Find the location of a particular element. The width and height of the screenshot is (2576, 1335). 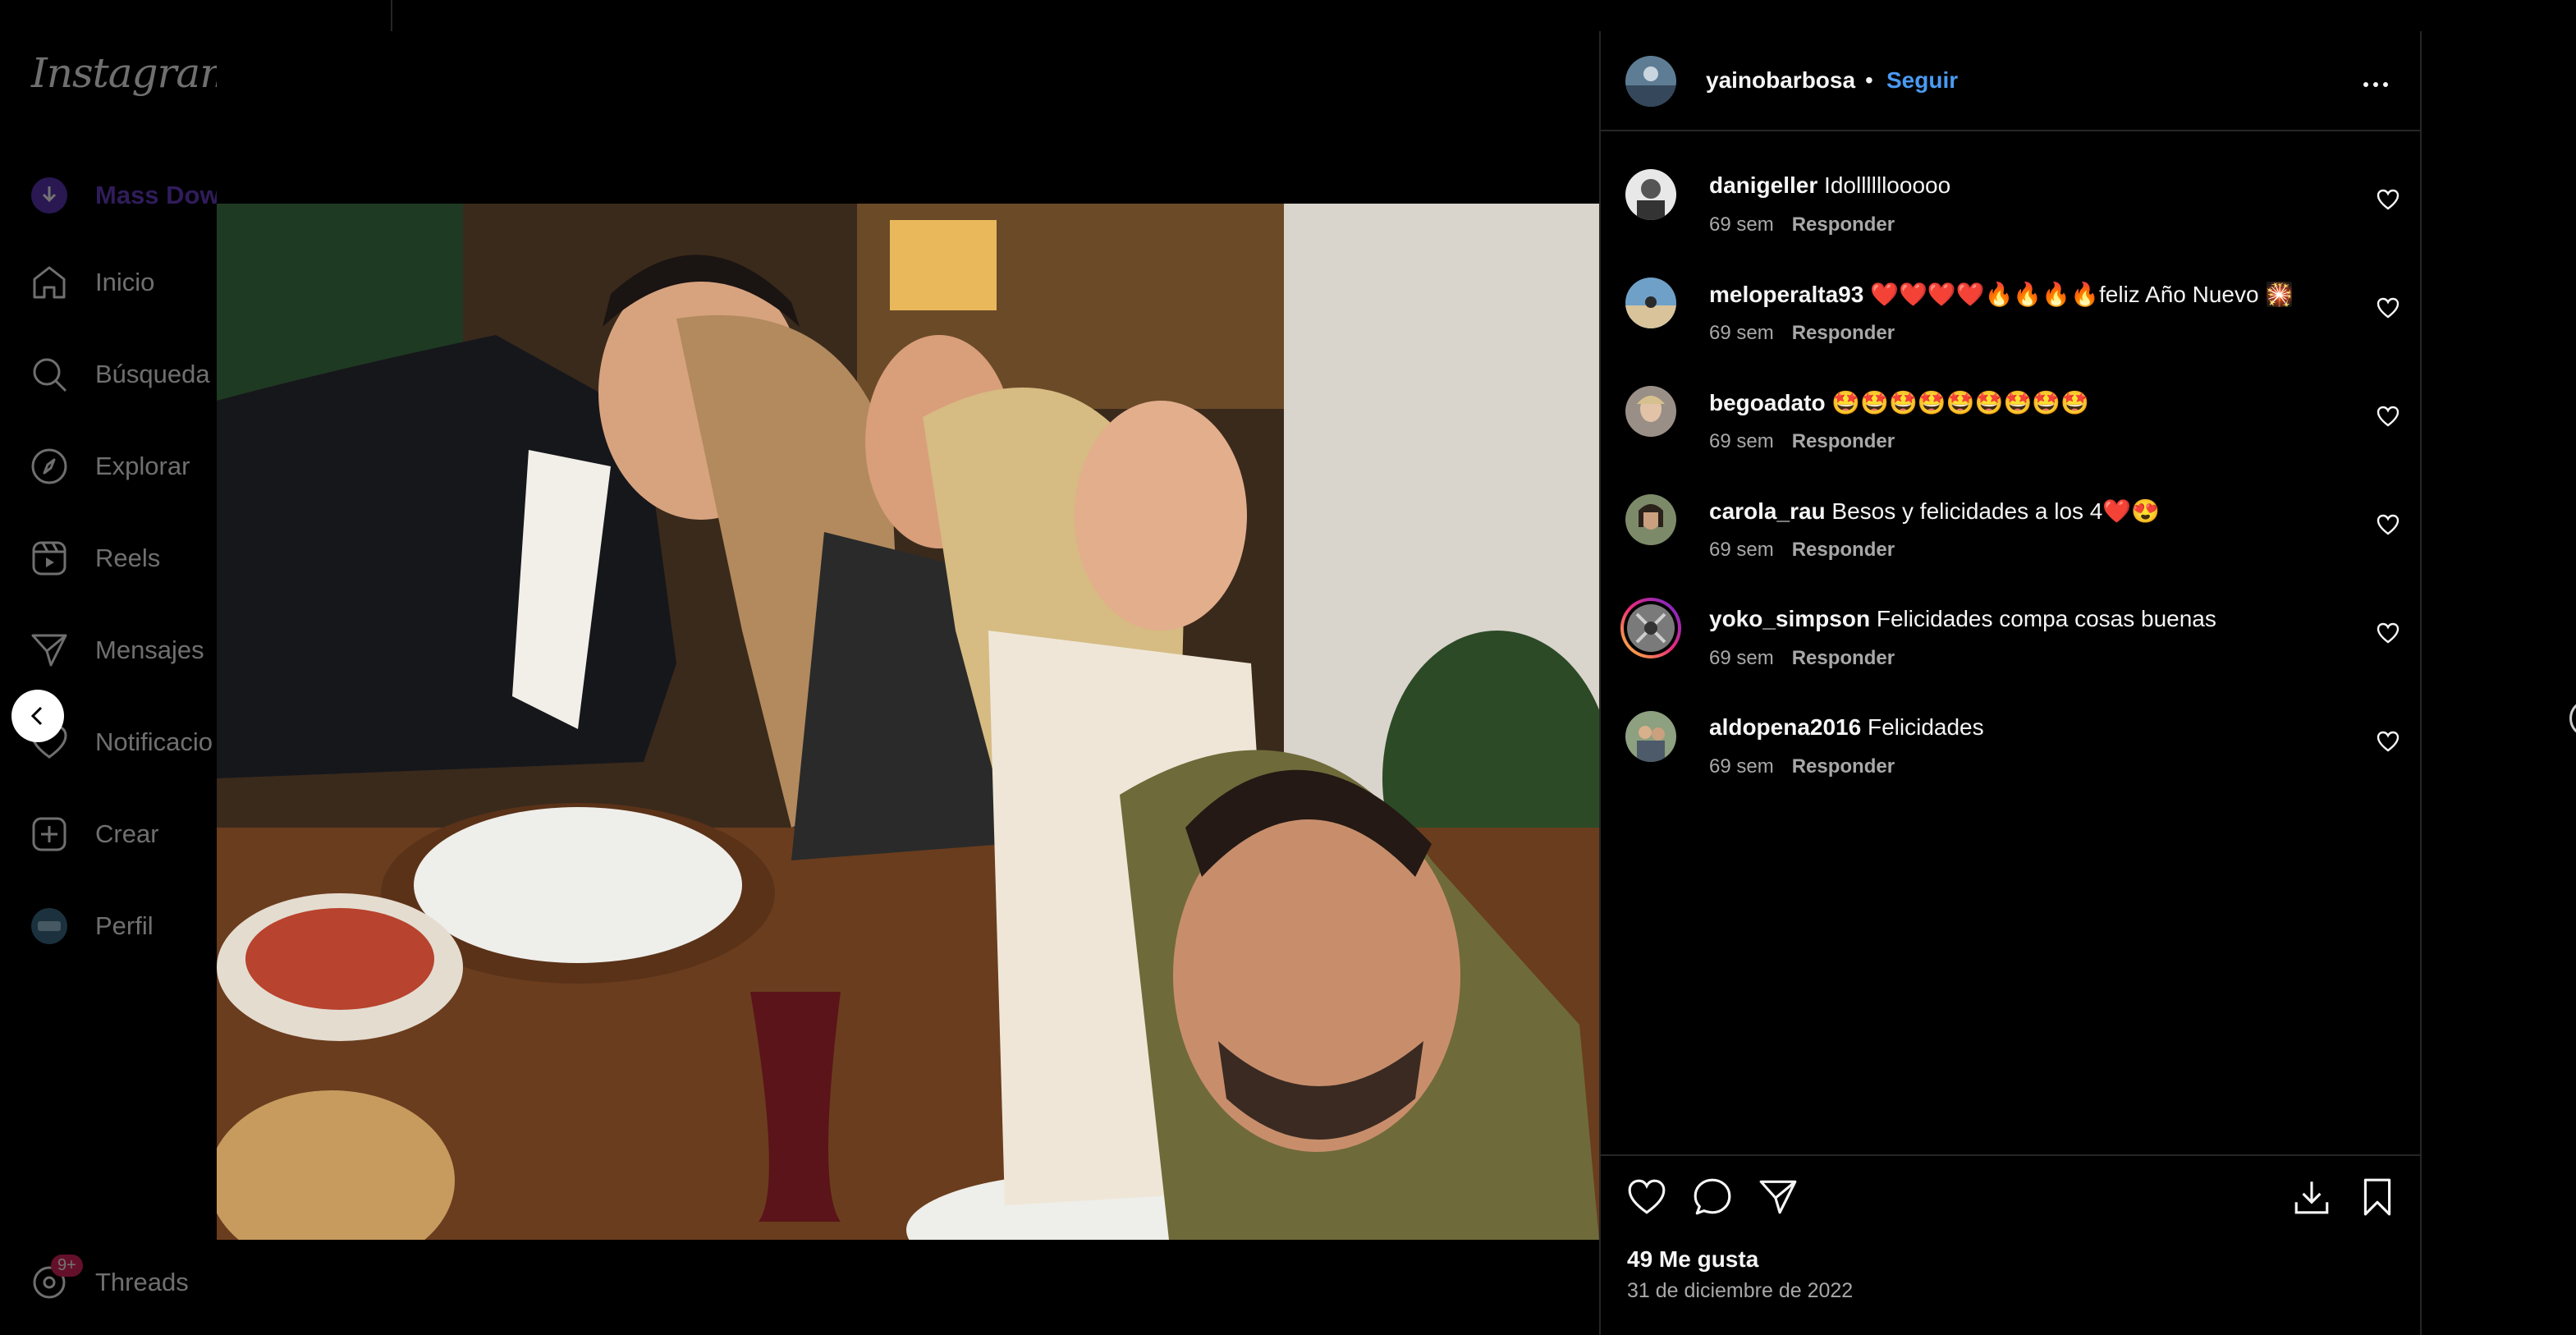

like-icon is located at coordinates (1647, 1197).